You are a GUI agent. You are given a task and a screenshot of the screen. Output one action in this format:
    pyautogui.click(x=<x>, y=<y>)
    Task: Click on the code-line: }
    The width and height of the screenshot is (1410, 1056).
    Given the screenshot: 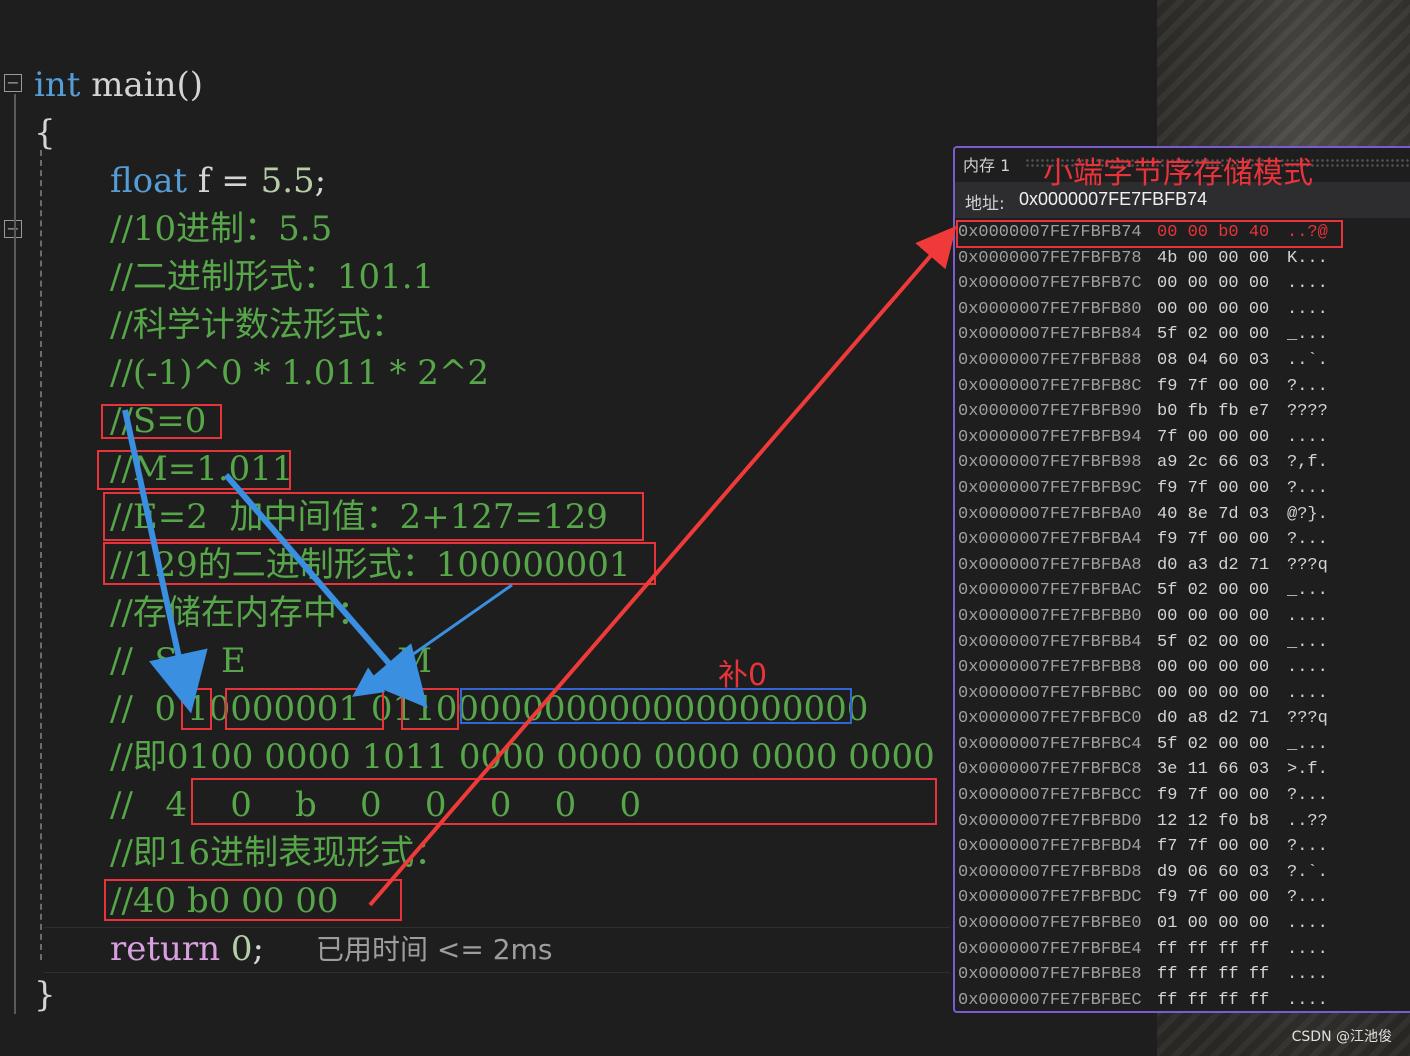 What is the action you would take?
    pyautogui.click(x=45, y=995)
    